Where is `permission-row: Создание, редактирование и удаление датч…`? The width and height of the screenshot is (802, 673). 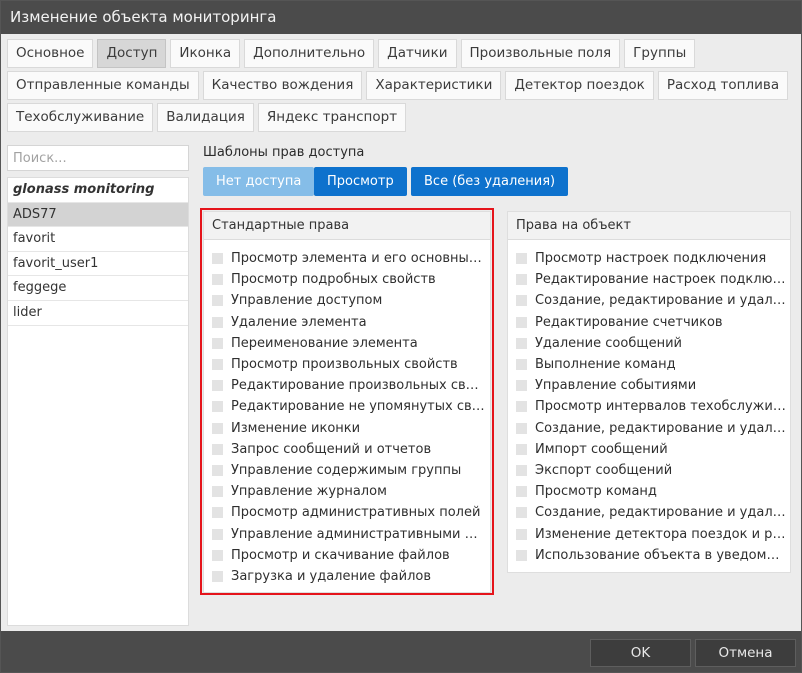
permission-row: Создание, редактирование и удаление датч… is located at coordinates (649, 300).